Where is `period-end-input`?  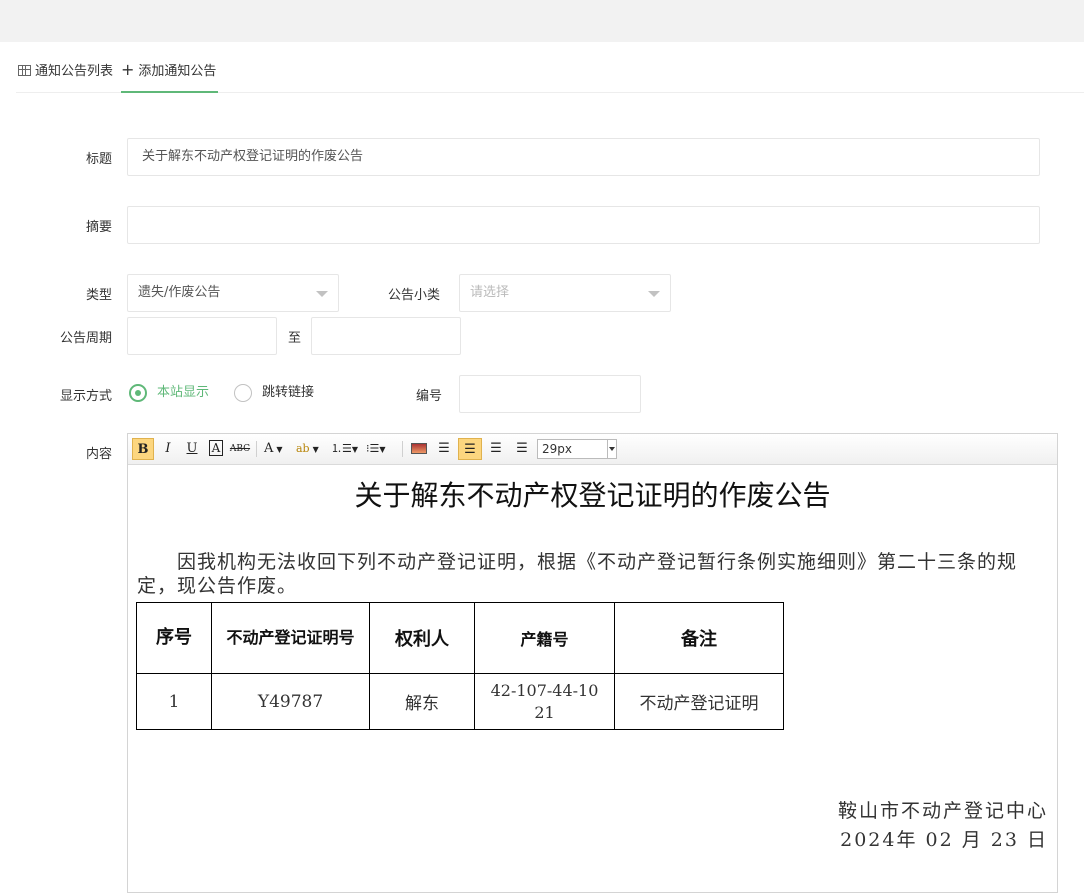
period-end-input is located at coordinates (386, 336).